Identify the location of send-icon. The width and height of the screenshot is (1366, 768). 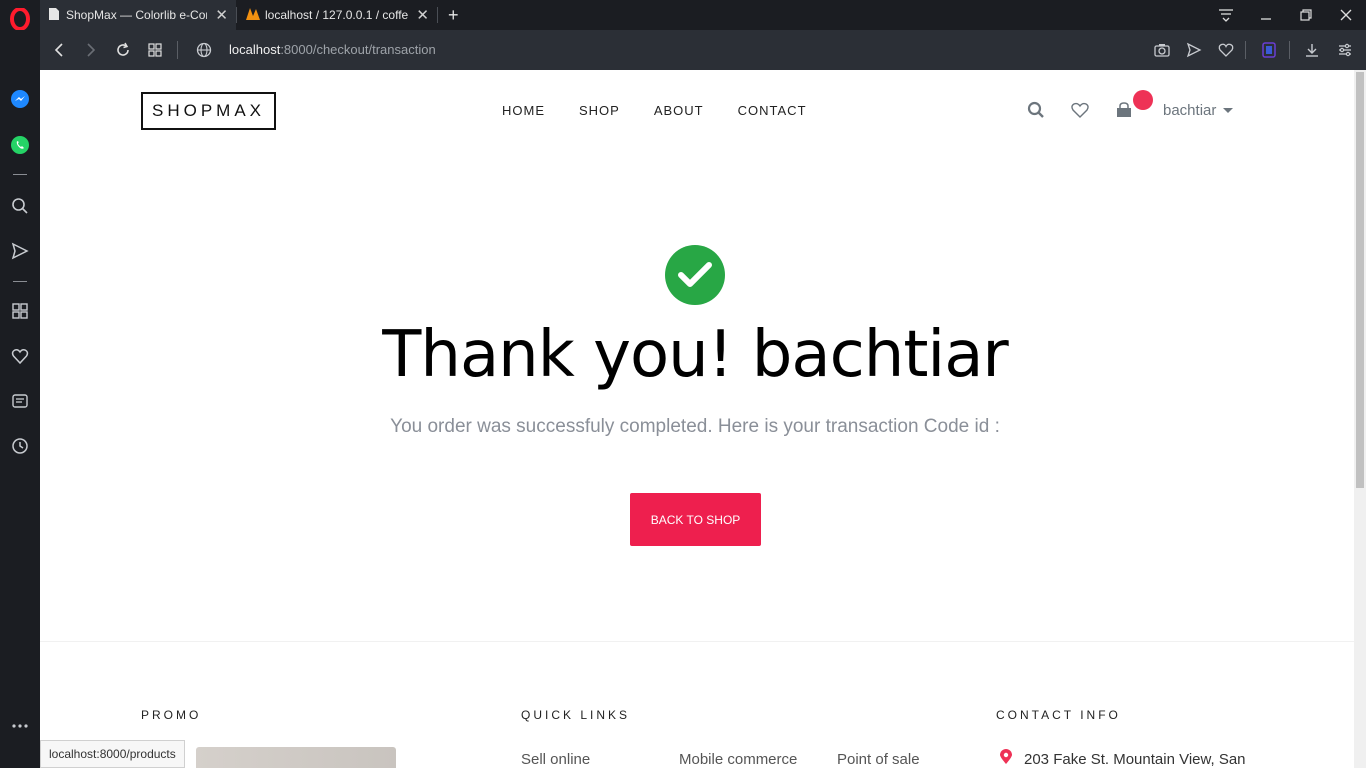
(20, 251).